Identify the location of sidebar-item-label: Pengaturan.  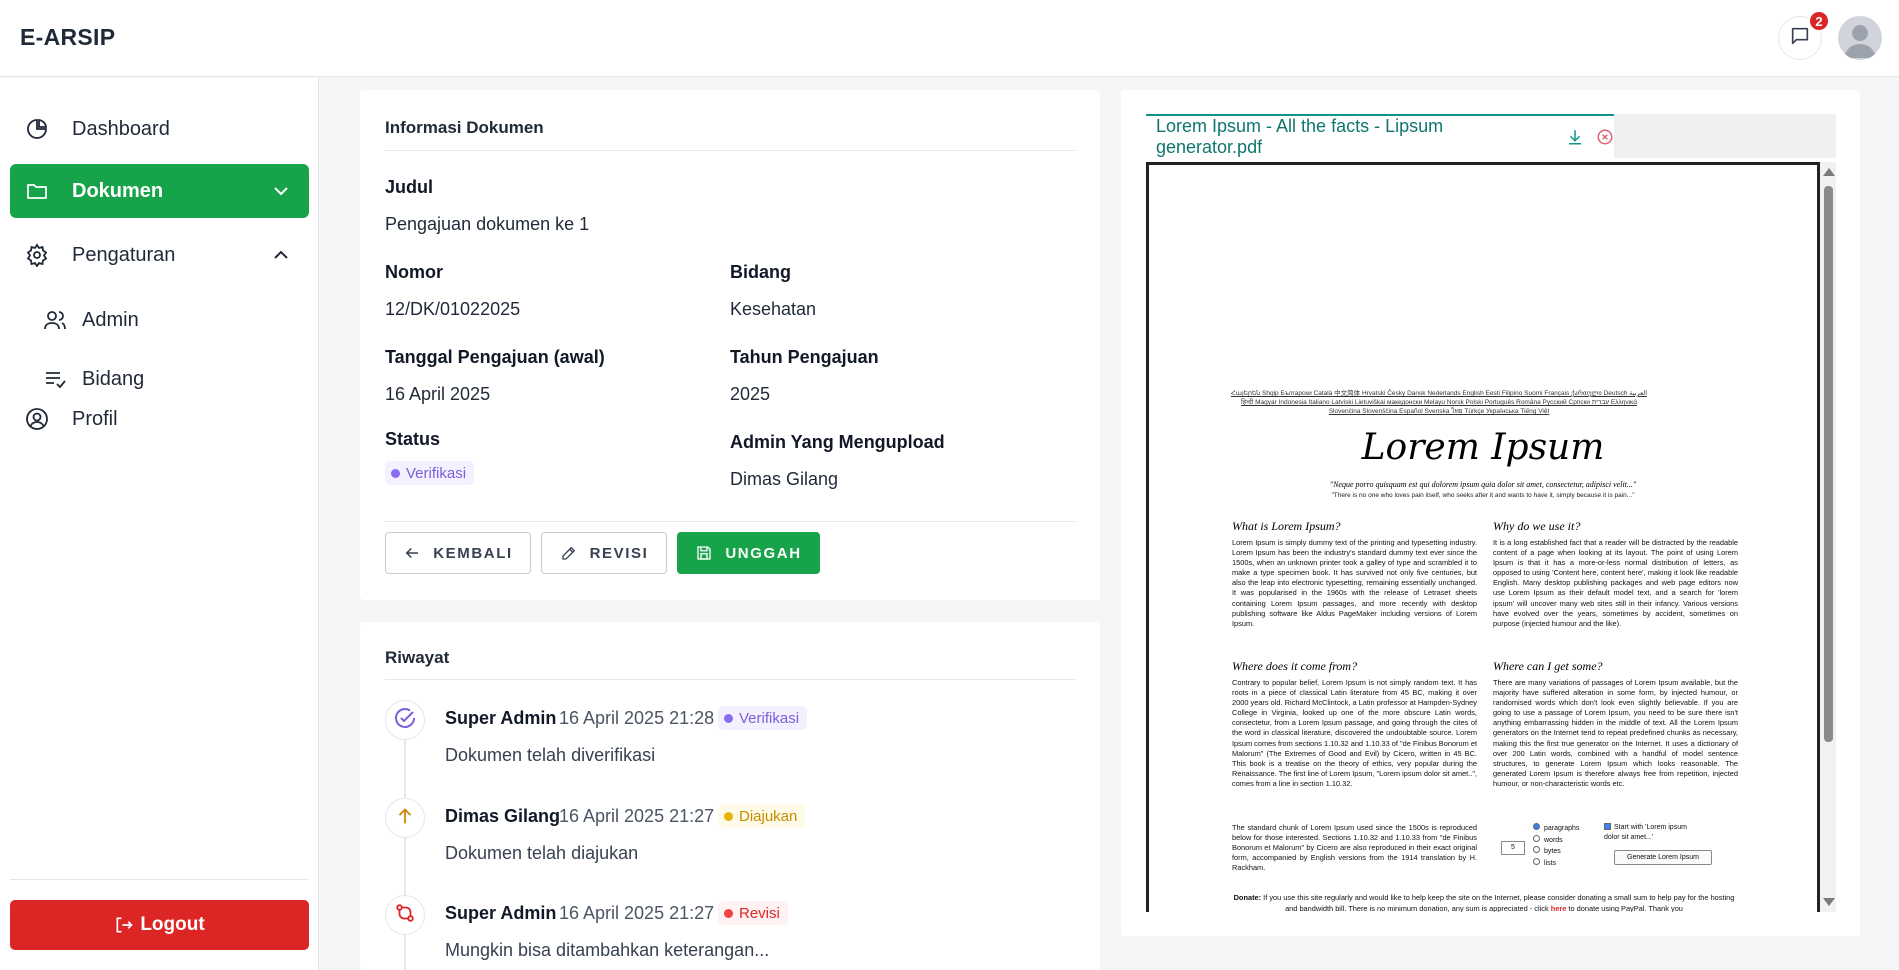
(124, 254).